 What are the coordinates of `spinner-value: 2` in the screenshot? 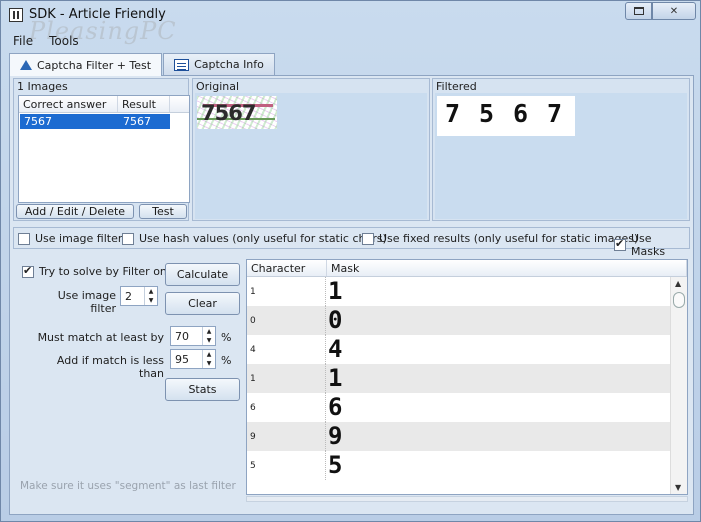 It's located at (132, 296).